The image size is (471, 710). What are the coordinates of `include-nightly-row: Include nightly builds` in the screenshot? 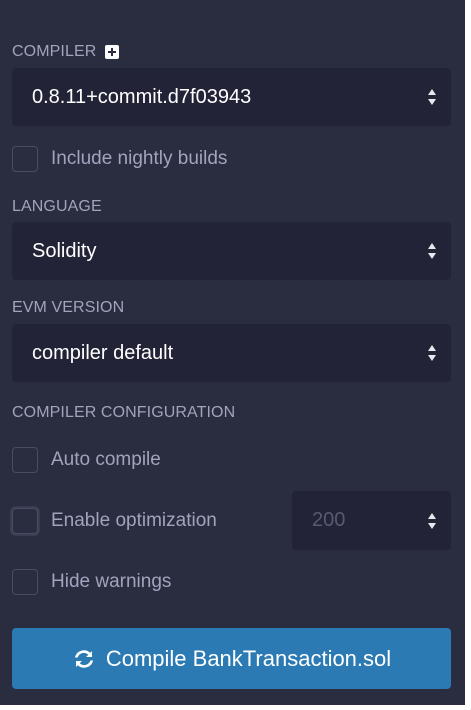 It's located at (119, 159).